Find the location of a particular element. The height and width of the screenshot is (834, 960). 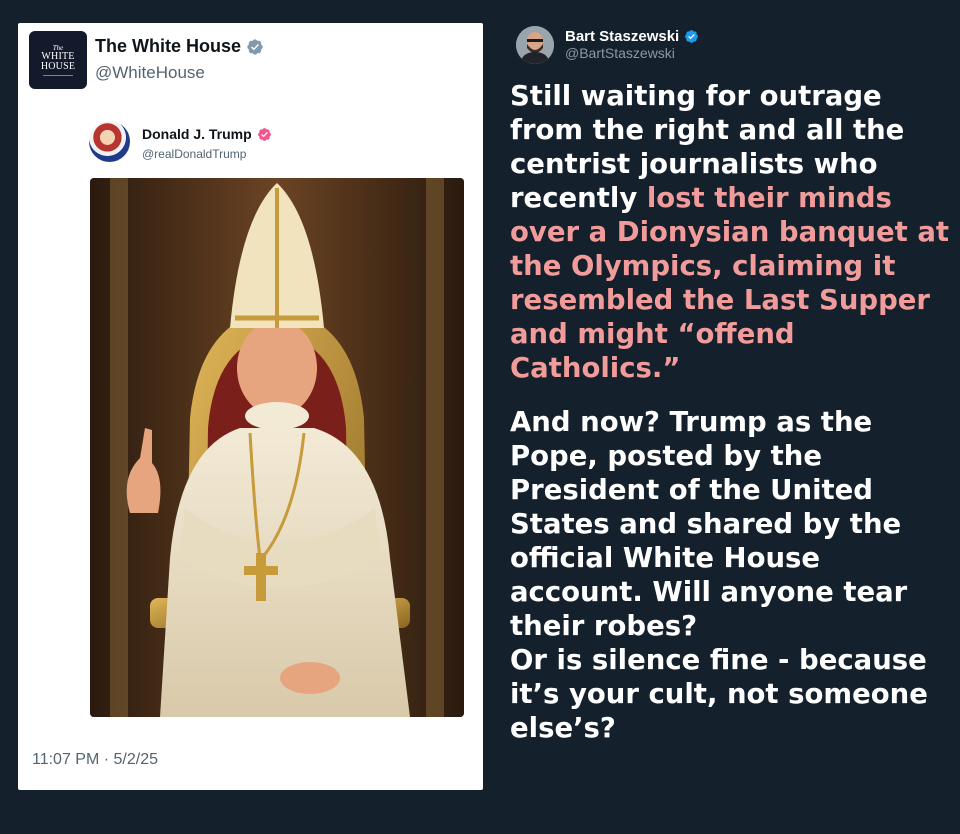

quoted-account-name: Donald J. Trump is located at coordinates (207, 134).